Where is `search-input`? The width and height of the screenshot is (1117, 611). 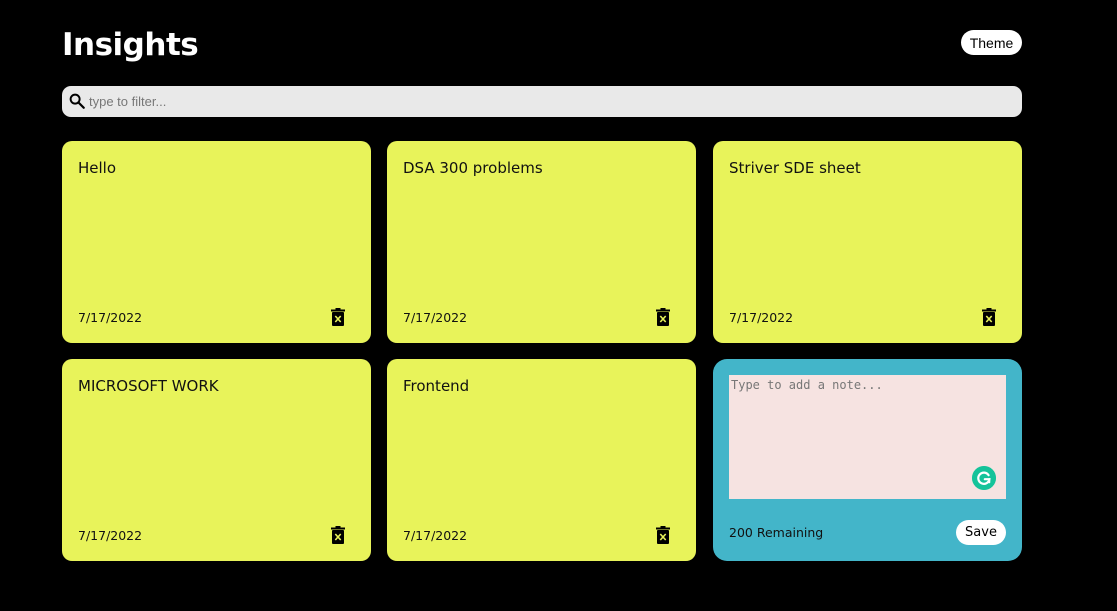
search-input is located at coordinates (549, 101).